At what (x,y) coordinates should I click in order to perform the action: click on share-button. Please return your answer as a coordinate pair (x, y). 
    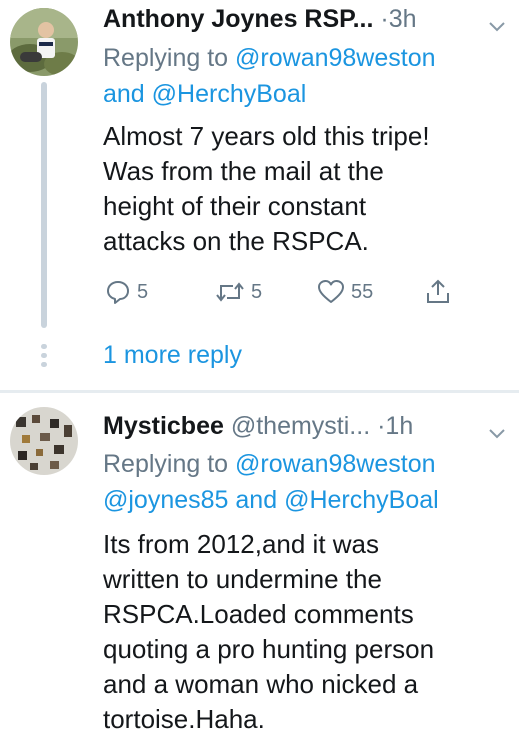
    Looking at the image, I should click on (438, 292).